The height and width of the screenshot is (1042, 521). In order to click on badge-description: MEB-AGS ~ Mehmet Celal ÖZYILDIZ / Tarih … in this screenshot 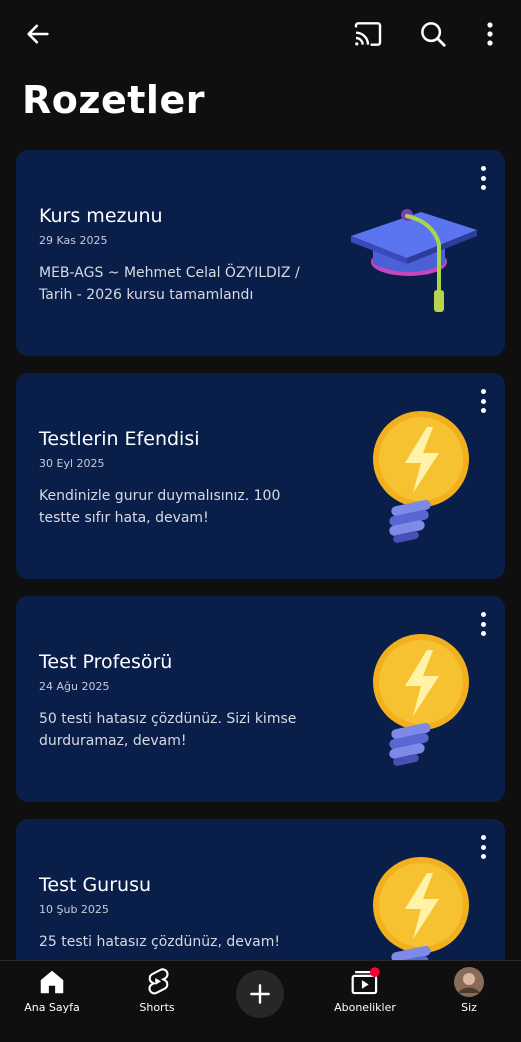, I will do `click(169, 284)`.